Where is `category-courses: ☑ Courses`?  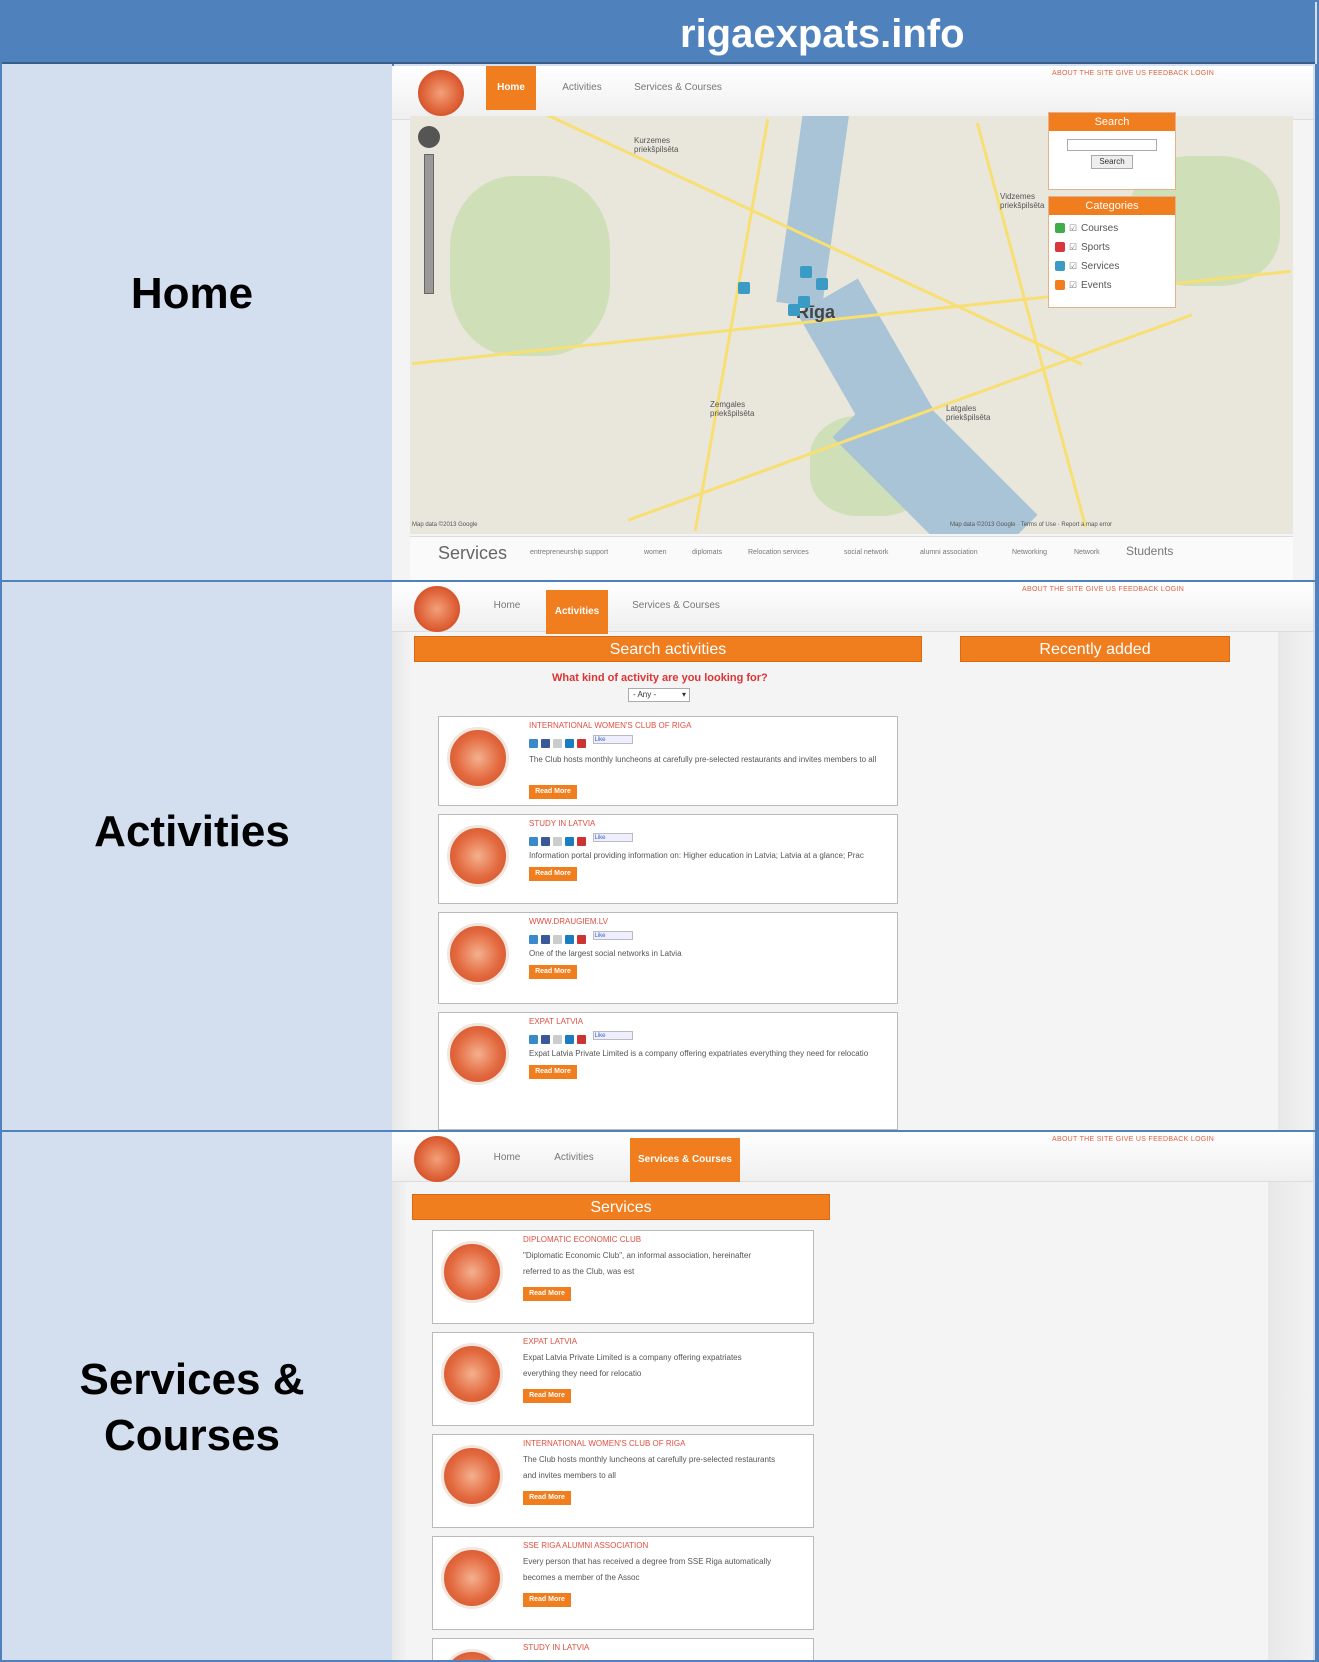 category-courses: ☑ Courses is located at coordinates (1112, 228).